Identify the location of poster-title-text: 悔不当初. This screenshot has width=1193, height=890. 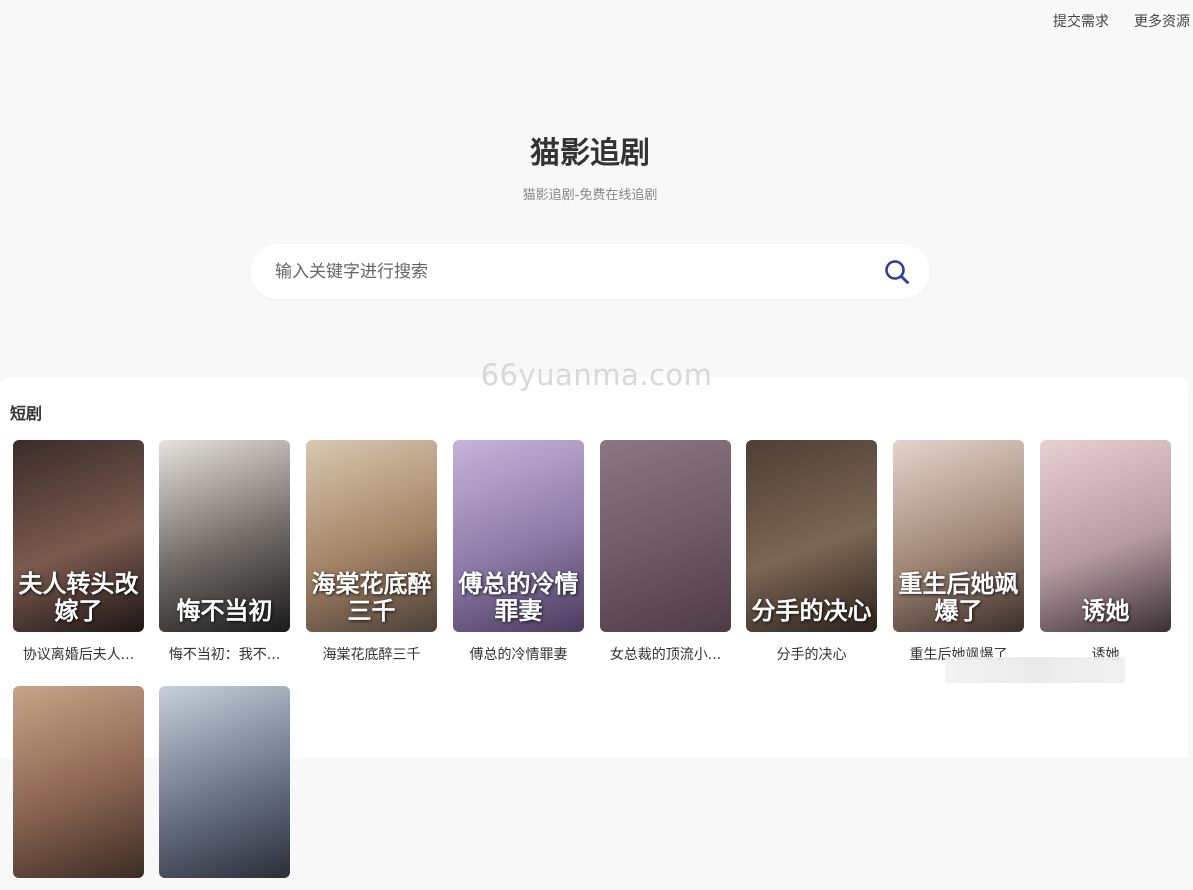
(224, 610).